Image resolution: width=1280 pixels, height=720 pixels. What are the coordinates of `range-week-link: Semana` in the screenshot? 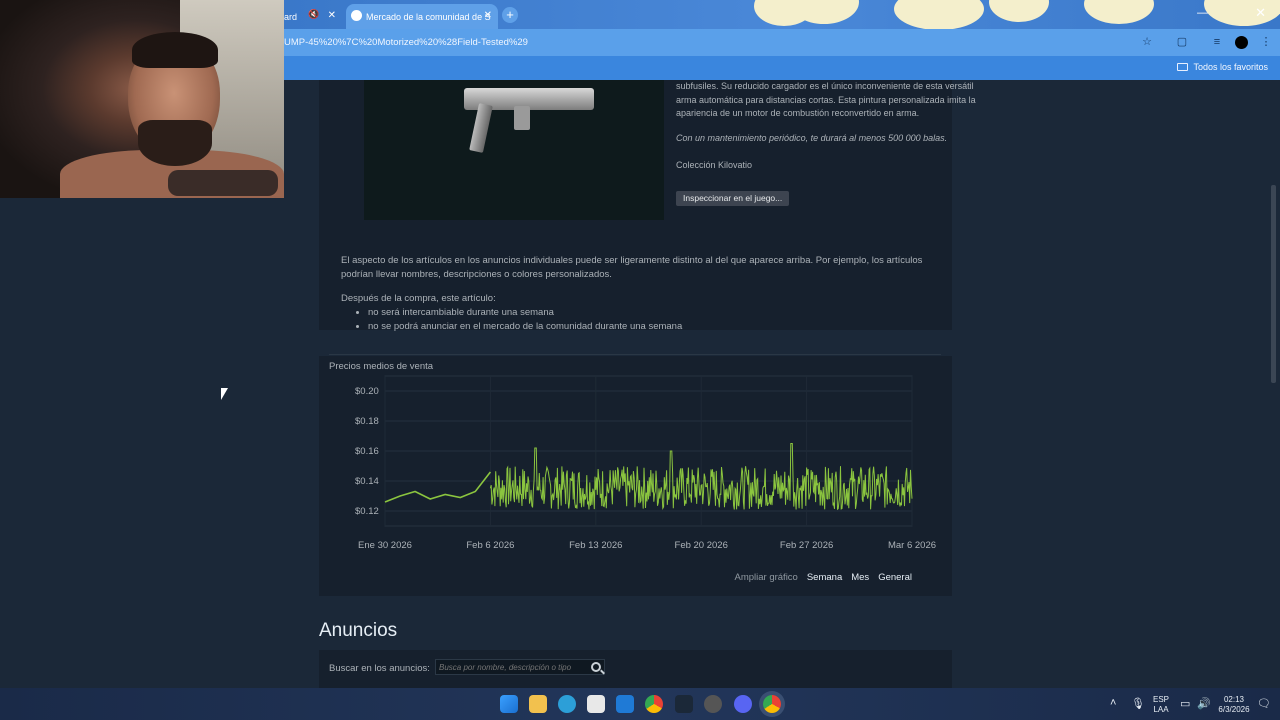 It's located at (824, 577).